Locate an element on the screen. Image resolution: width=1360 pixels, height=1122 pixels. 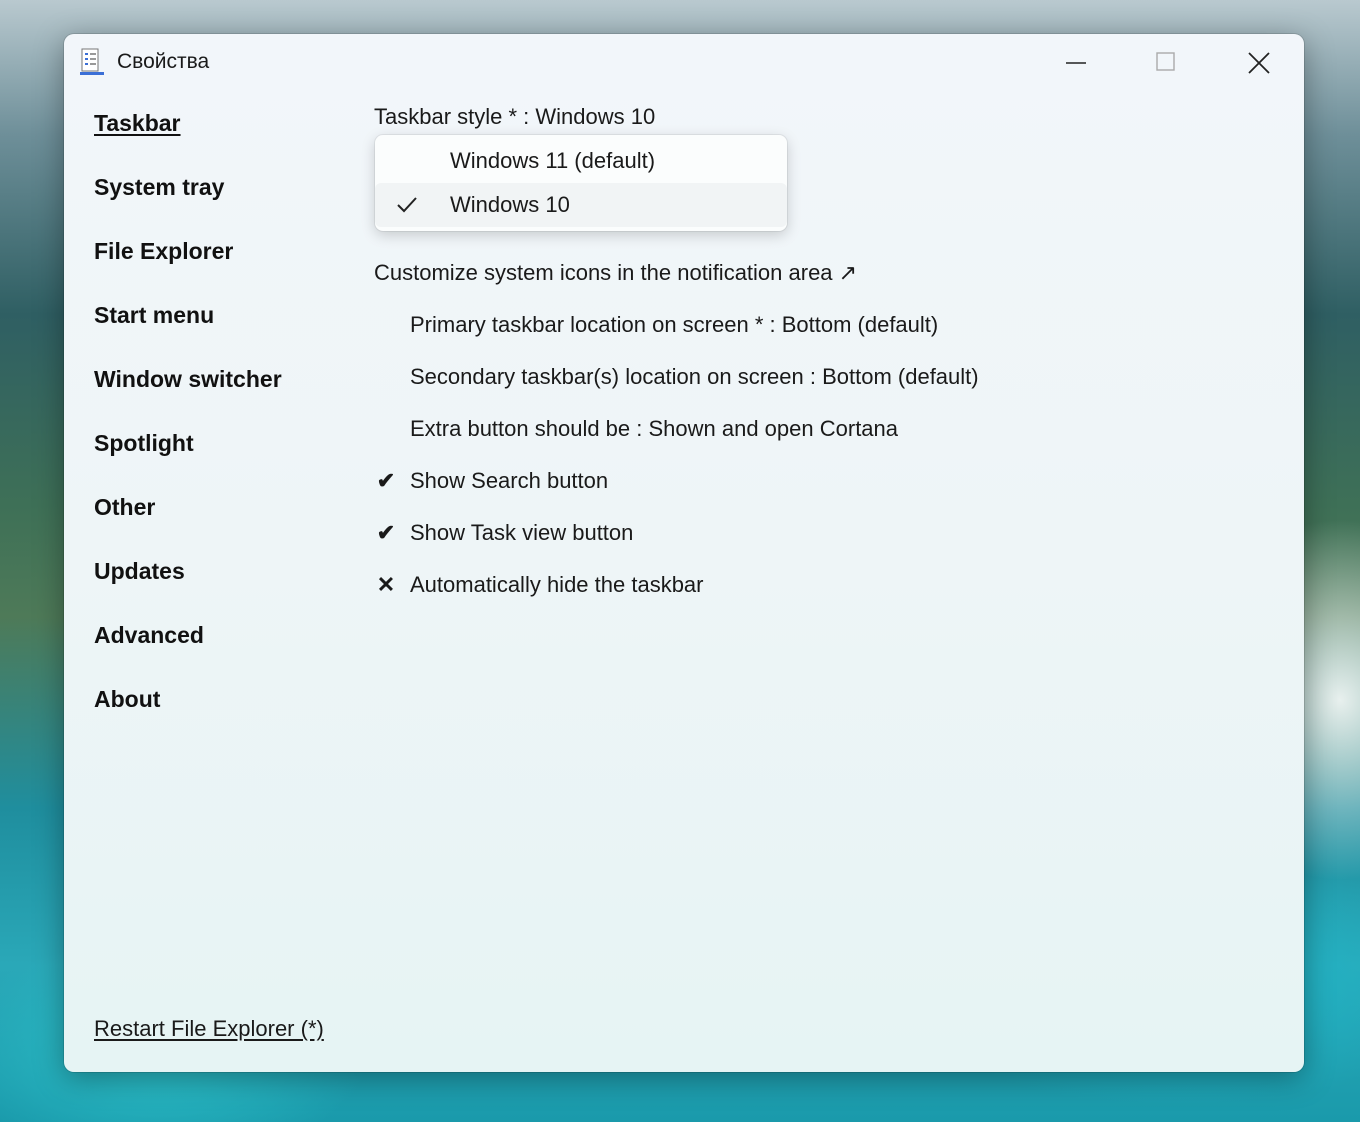
sidebar-item-advanced: Advanced is located at coordinates (149, 635).